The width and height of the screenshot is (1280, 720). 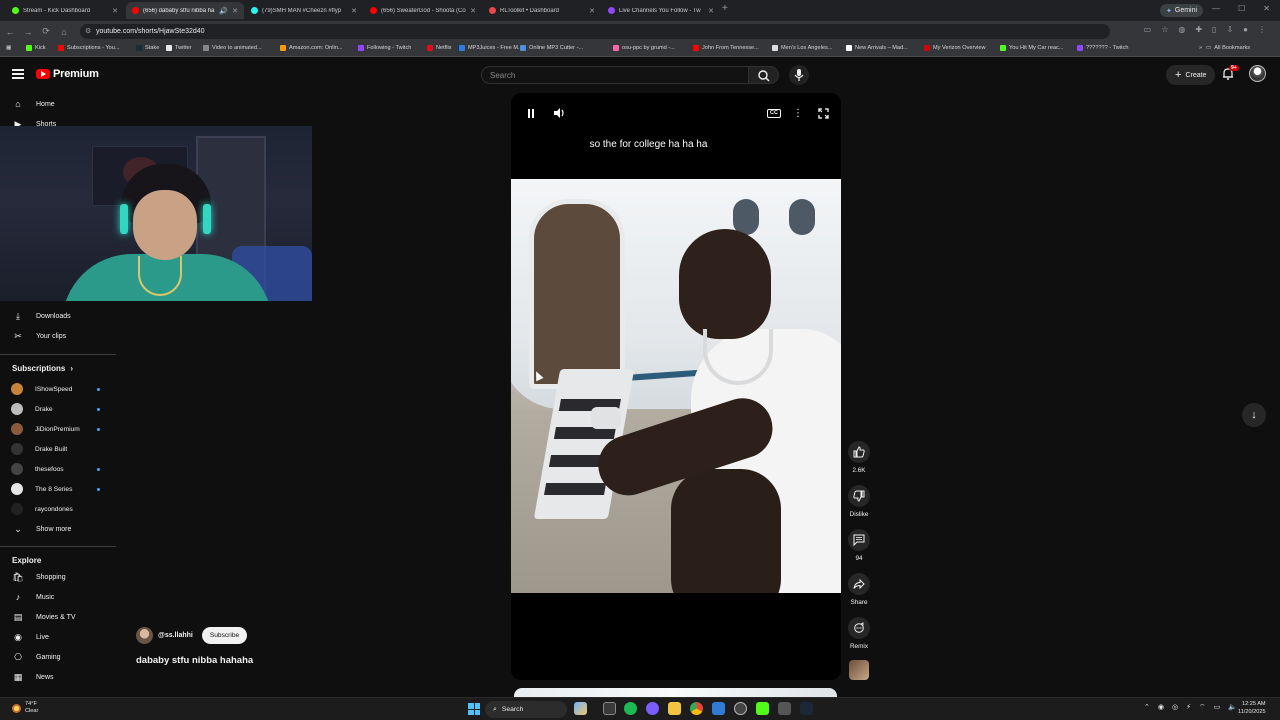 I want to click on new-tab-icon: +, so click(x=725, y=8).